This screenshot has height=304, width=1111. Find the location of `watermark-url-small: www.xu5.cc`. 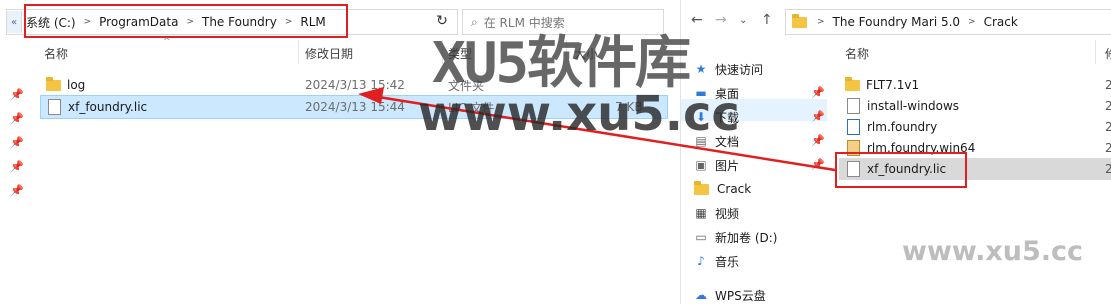

watermark-url-small: www.xu5.cc is located at coordinates (993, 251).